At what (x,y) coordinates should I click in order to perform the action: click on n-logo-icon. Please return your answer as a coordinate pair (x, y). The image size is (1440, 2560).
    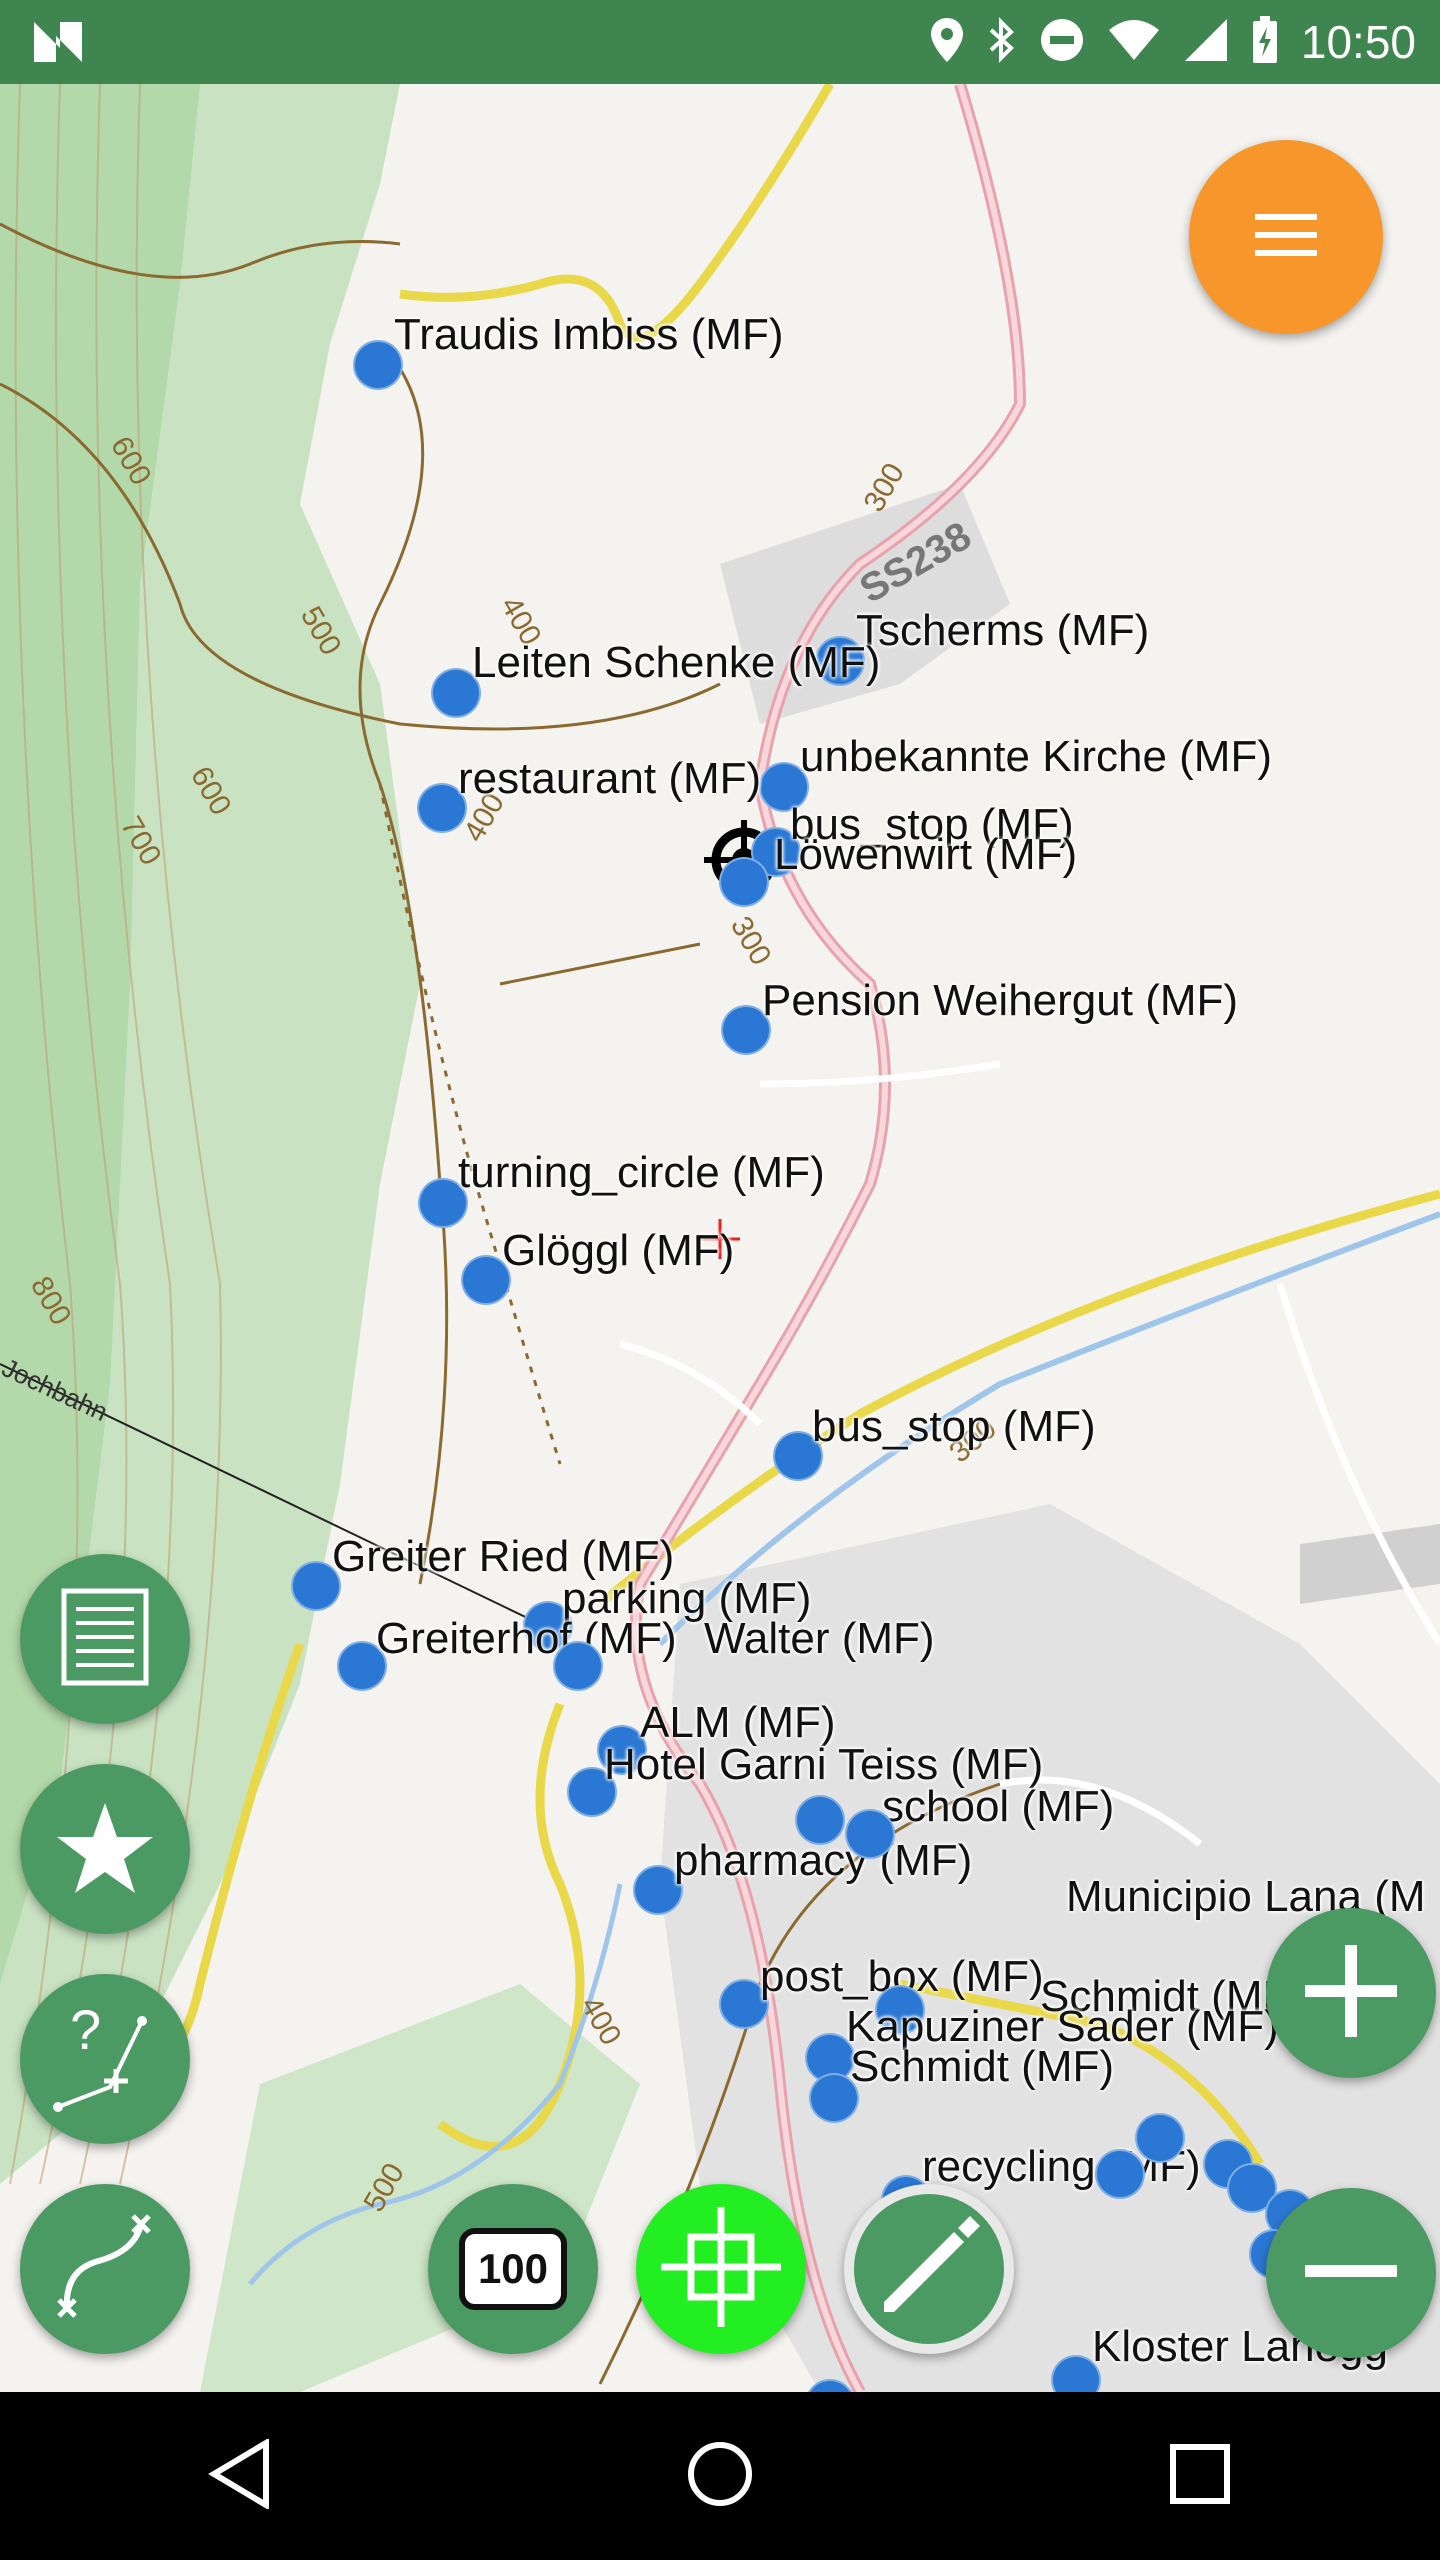
    Looking at the image, I should click on (58, 44).